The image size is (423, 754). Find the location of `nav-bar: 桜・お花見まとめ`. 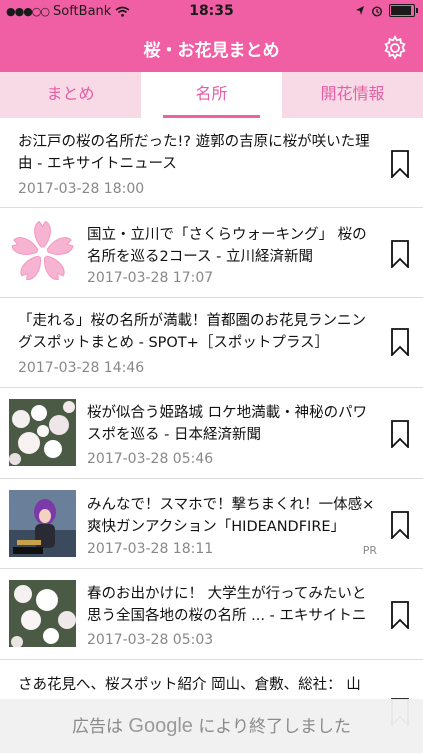

nav-bar: 桜・お花見まとめ is located at coordinates (211, 48).